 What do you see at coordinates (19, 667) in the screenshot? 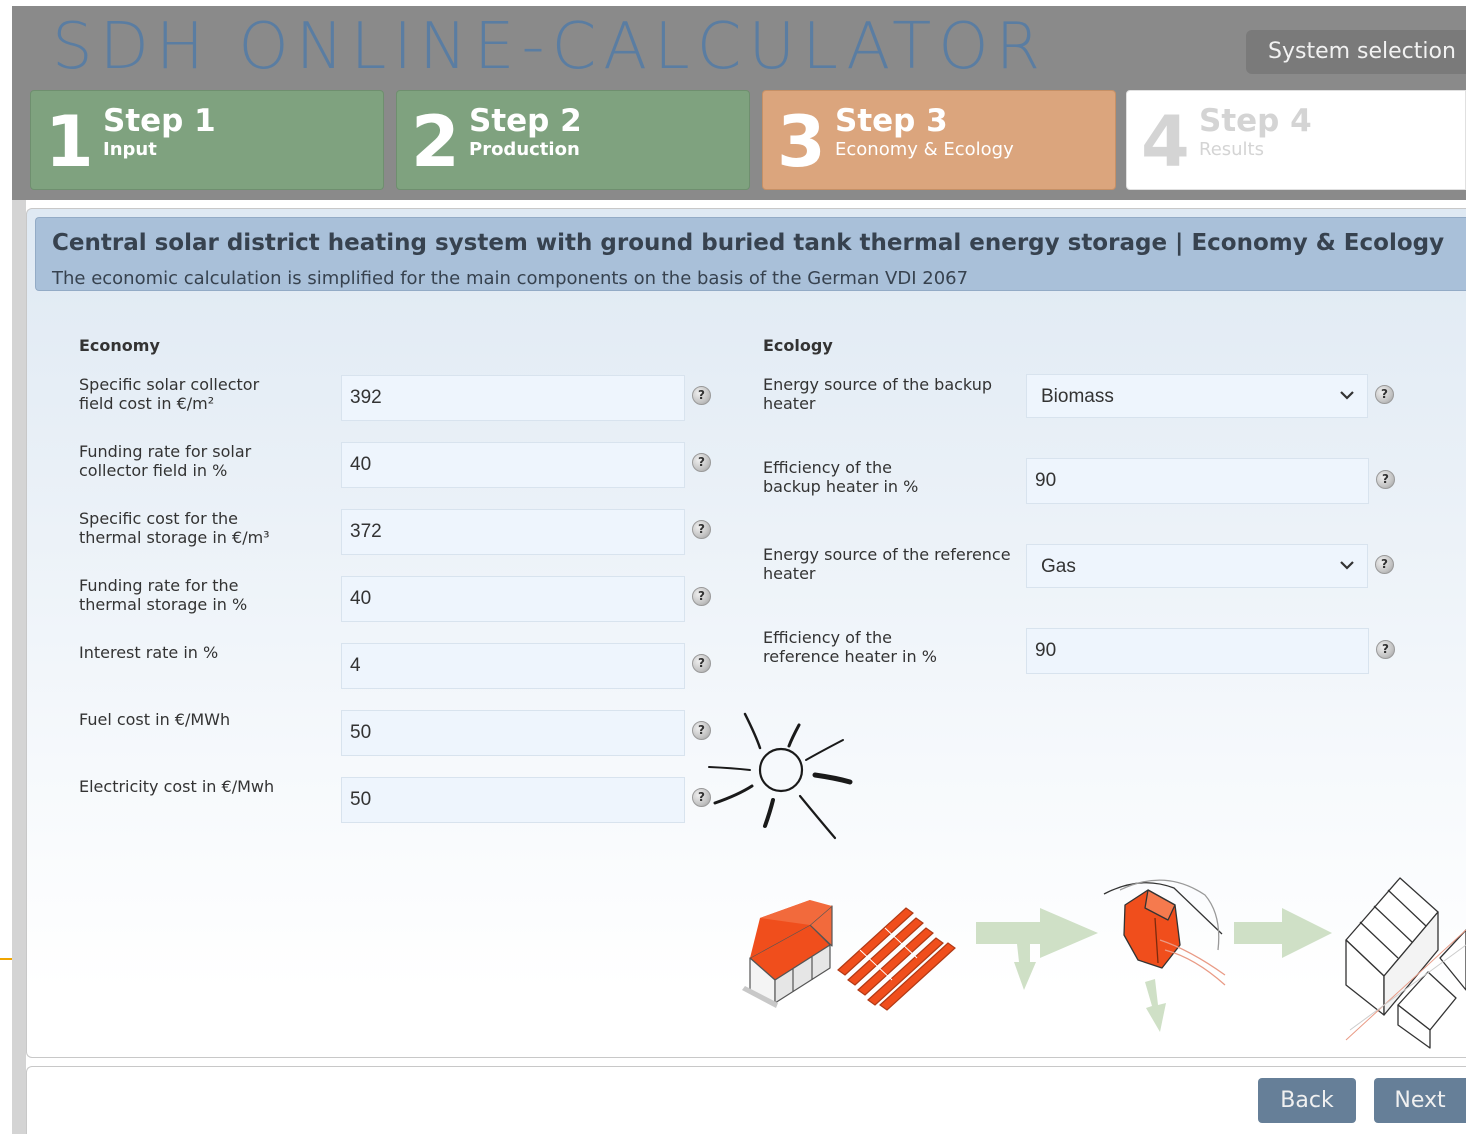
I see `left-border-strip` at bounding box center [19, 667].